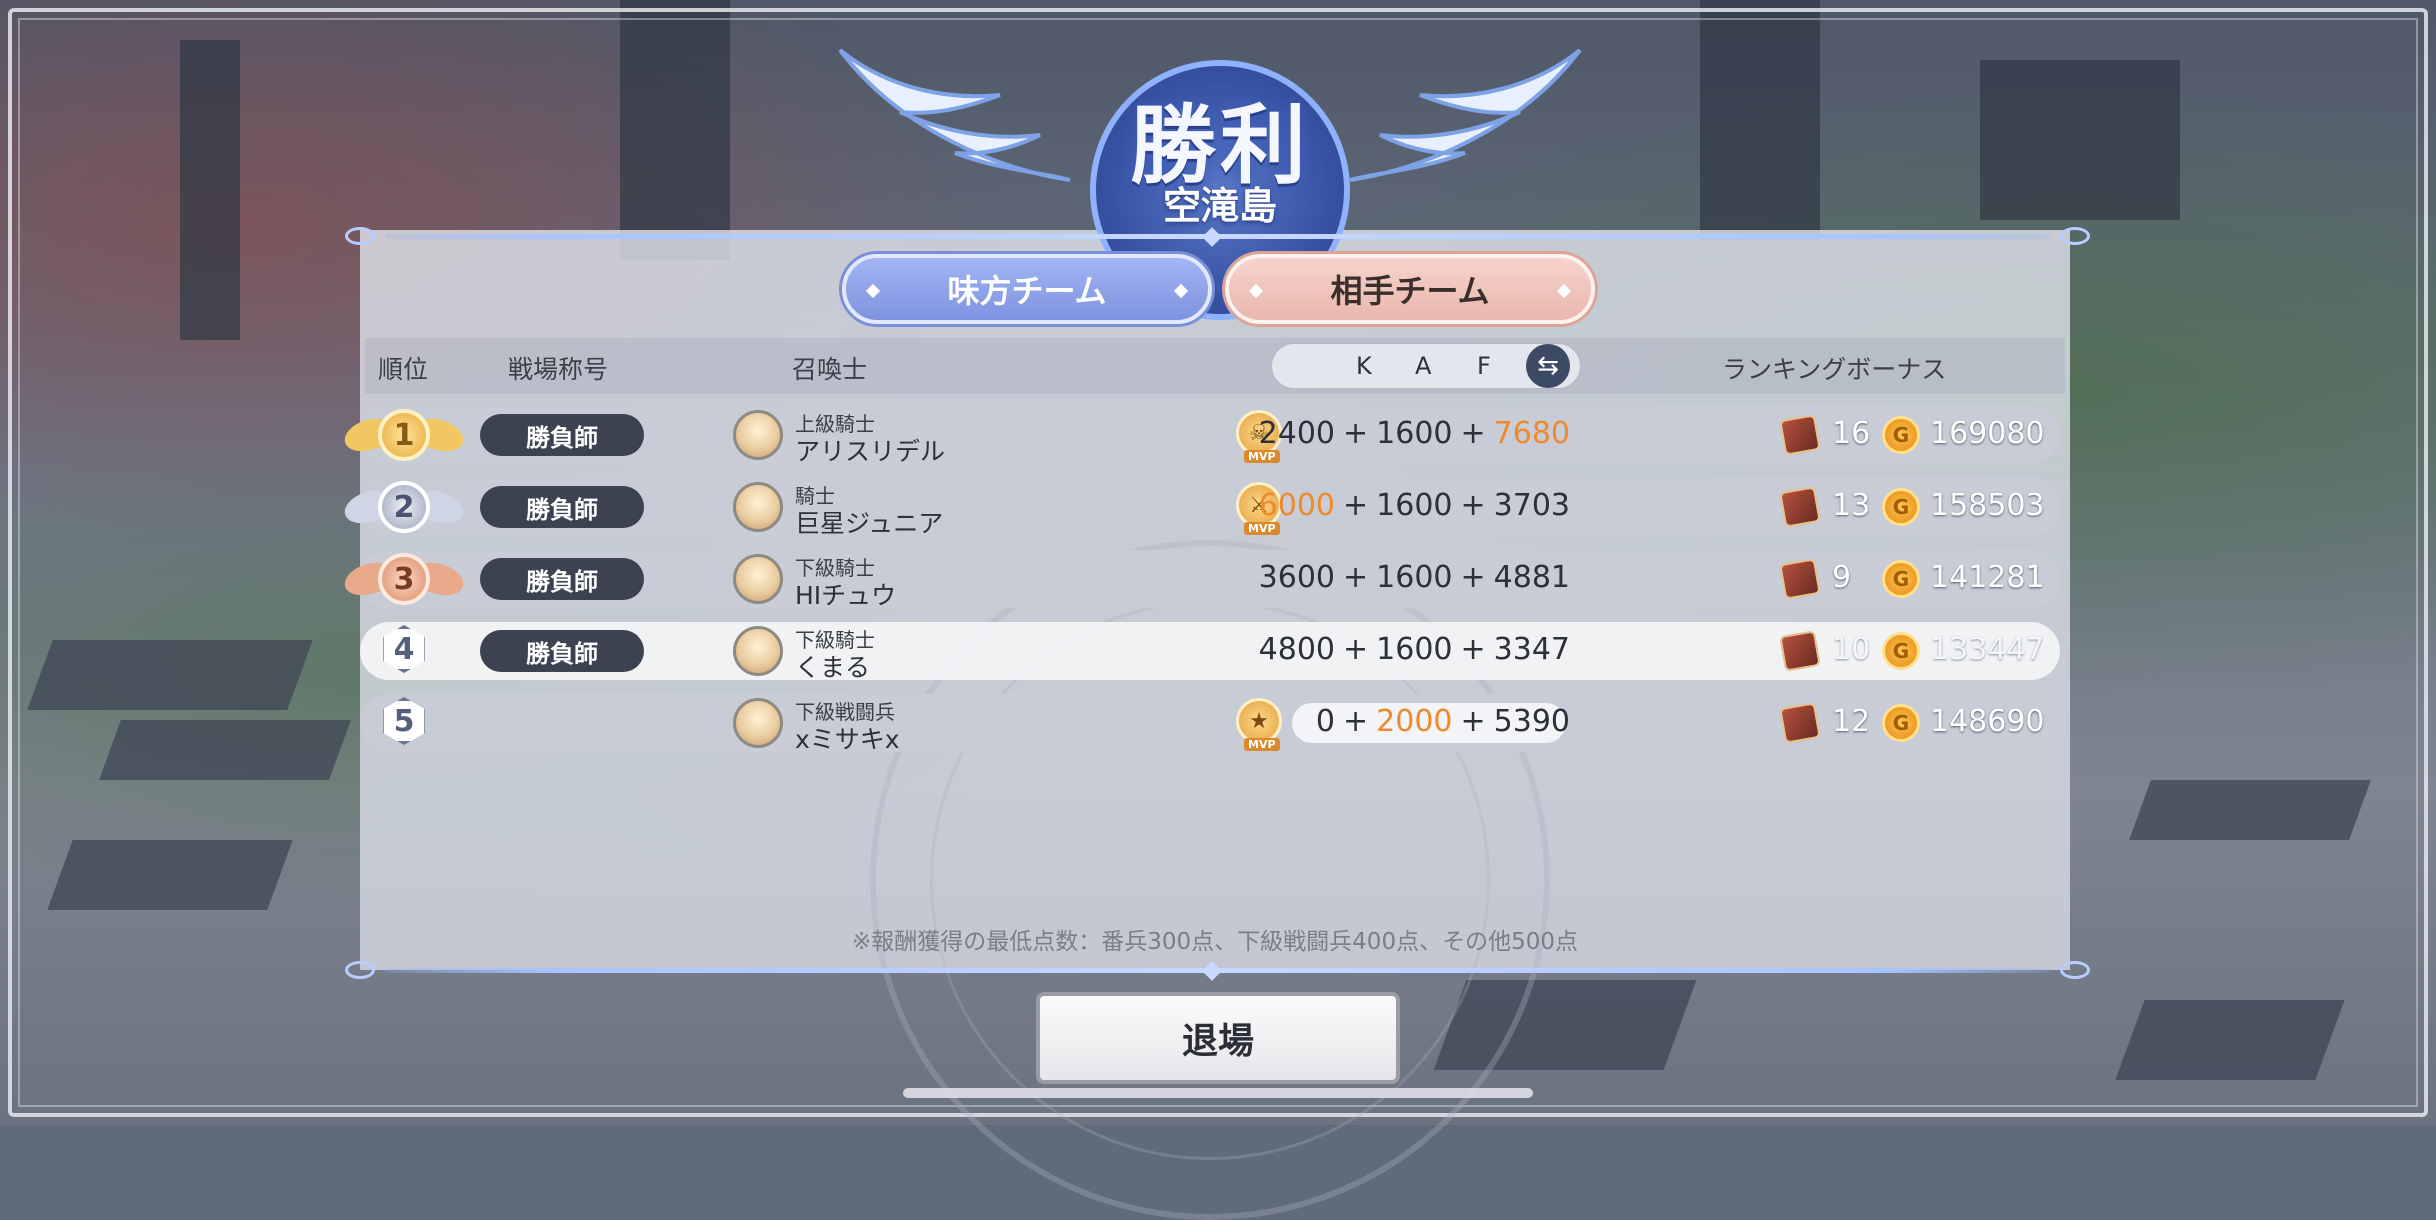 Image resolution: width=2436 pixels, height=1220 pixels. I want to click on tab-ally-label: 味方チーム, so click(1027, 291).